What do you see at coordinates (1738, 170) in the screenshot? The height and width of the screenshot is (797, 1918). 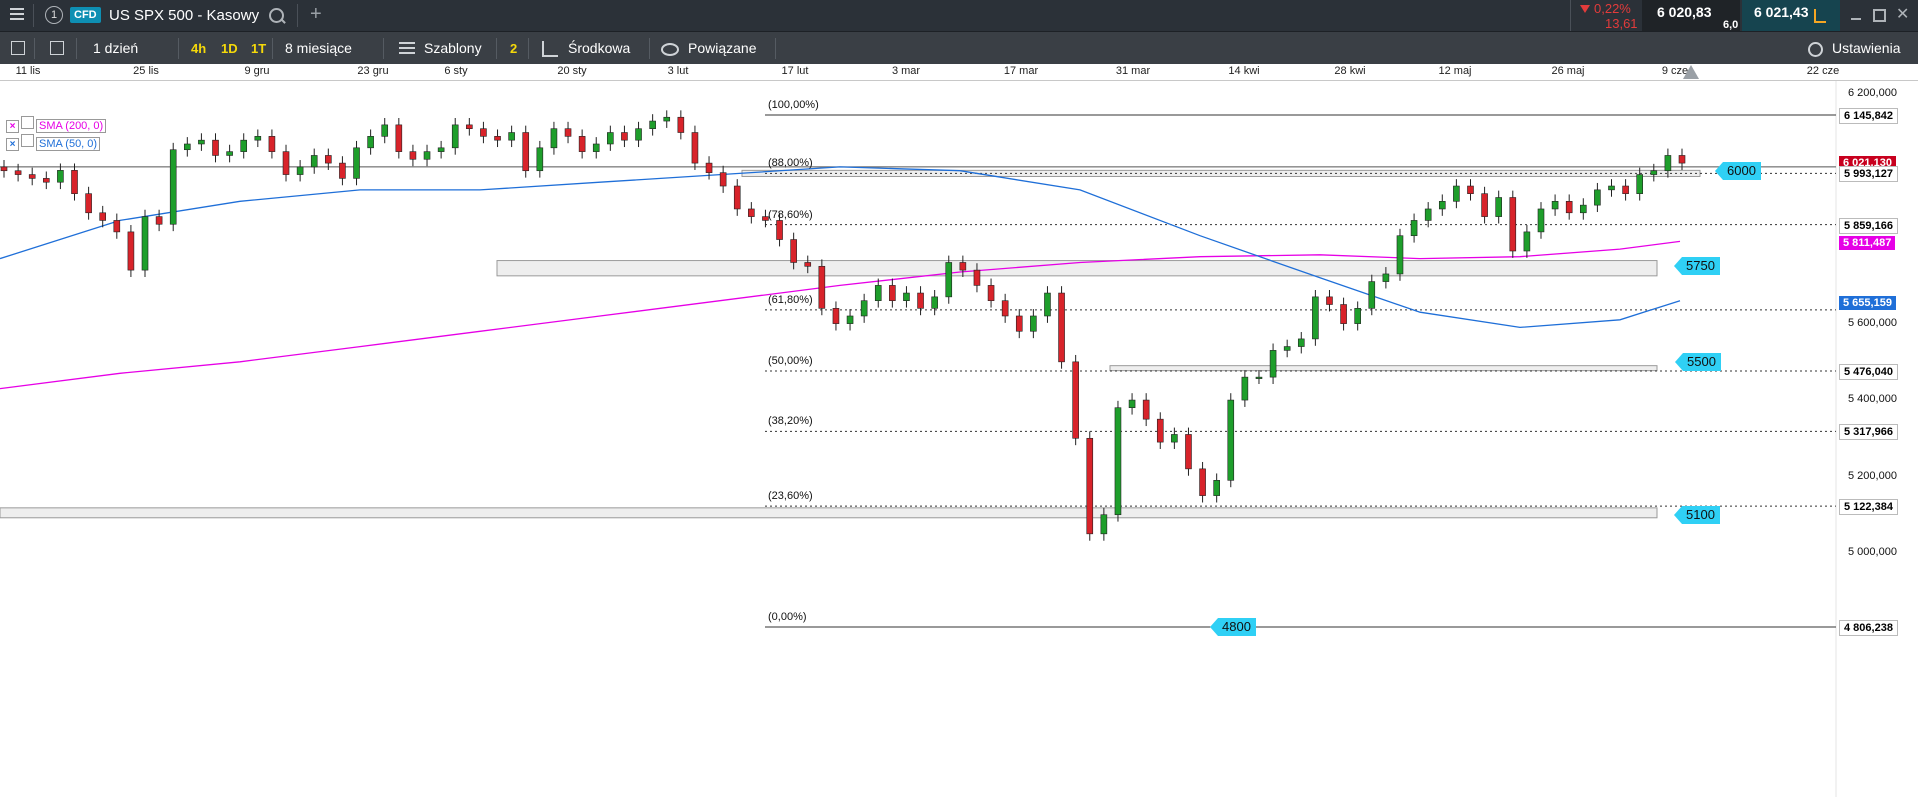 I see `level-tag: 6000` at bounding box center [1738, 170].